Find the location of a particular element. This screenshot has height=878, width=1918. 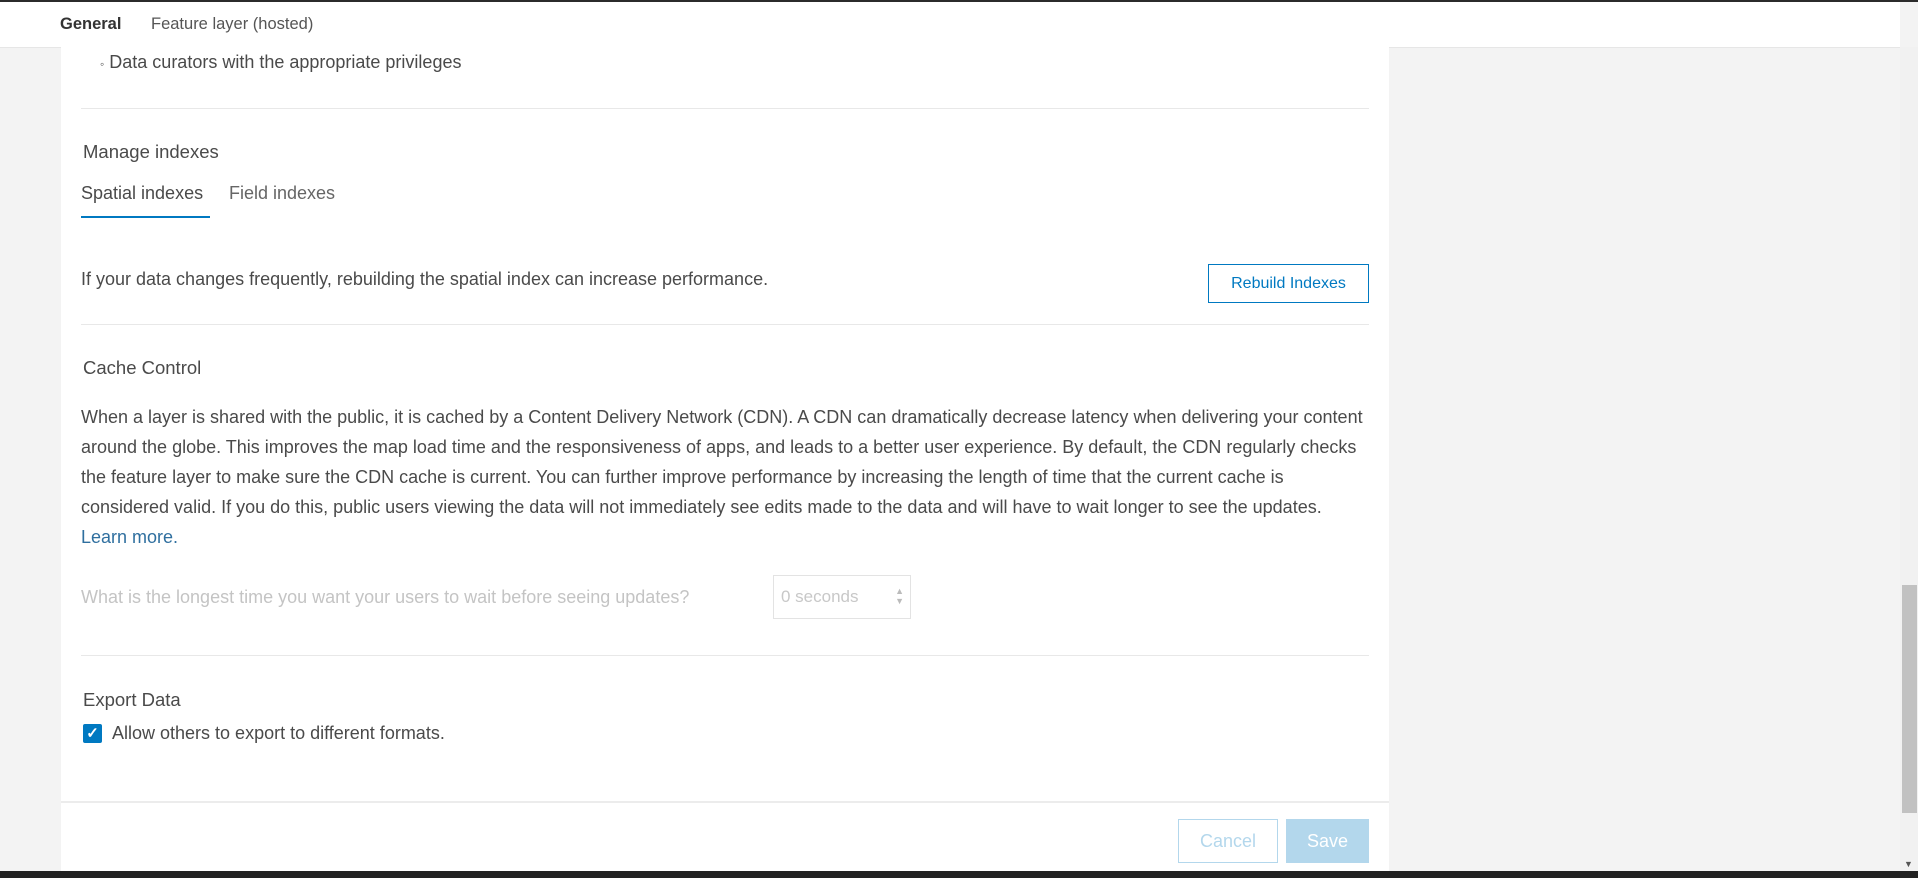

cancel-button: Cancel is located at coordinates (1228, 841).